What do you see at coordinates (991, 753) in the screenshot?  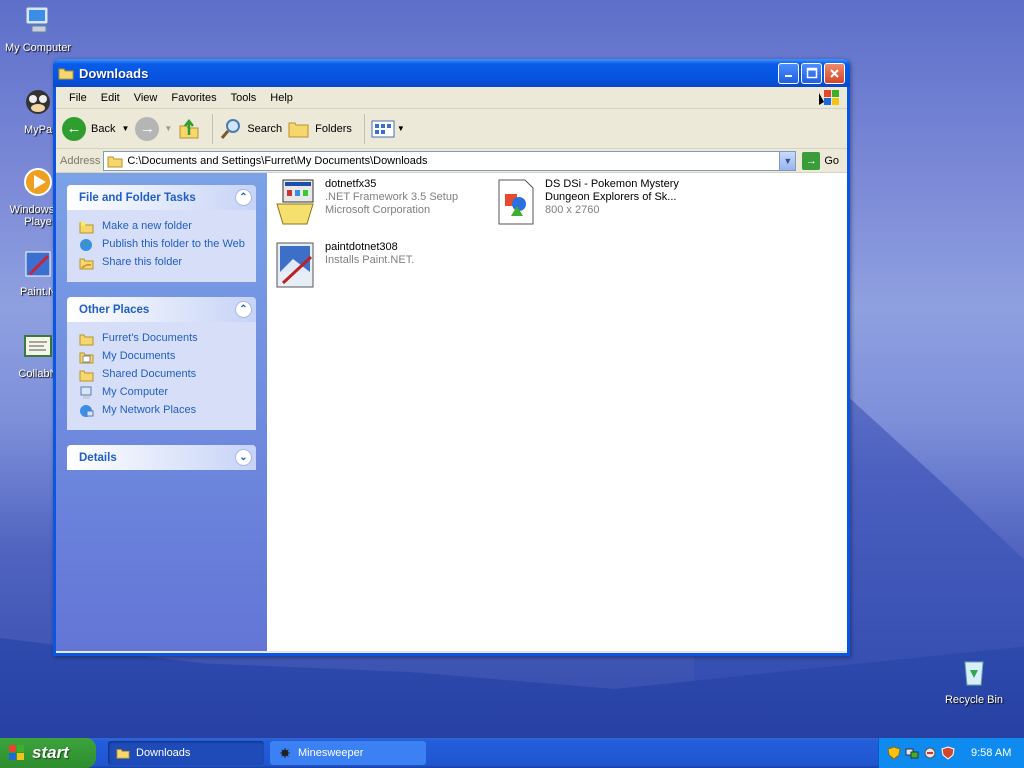 I see `clock: 9:58 AM` at bounding box center [991, 753].